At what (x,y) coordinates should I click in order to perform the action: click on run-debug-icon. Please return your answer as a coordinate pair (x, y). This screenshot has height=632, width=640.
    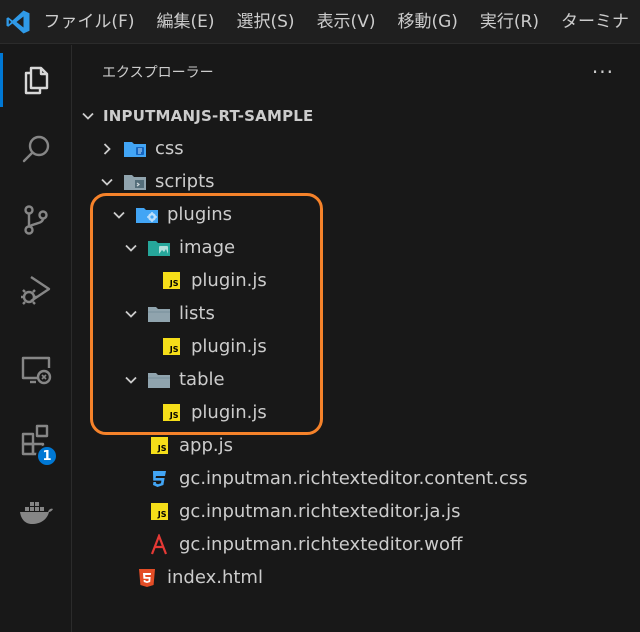
    Looking at the image, I should click on (36, 290).